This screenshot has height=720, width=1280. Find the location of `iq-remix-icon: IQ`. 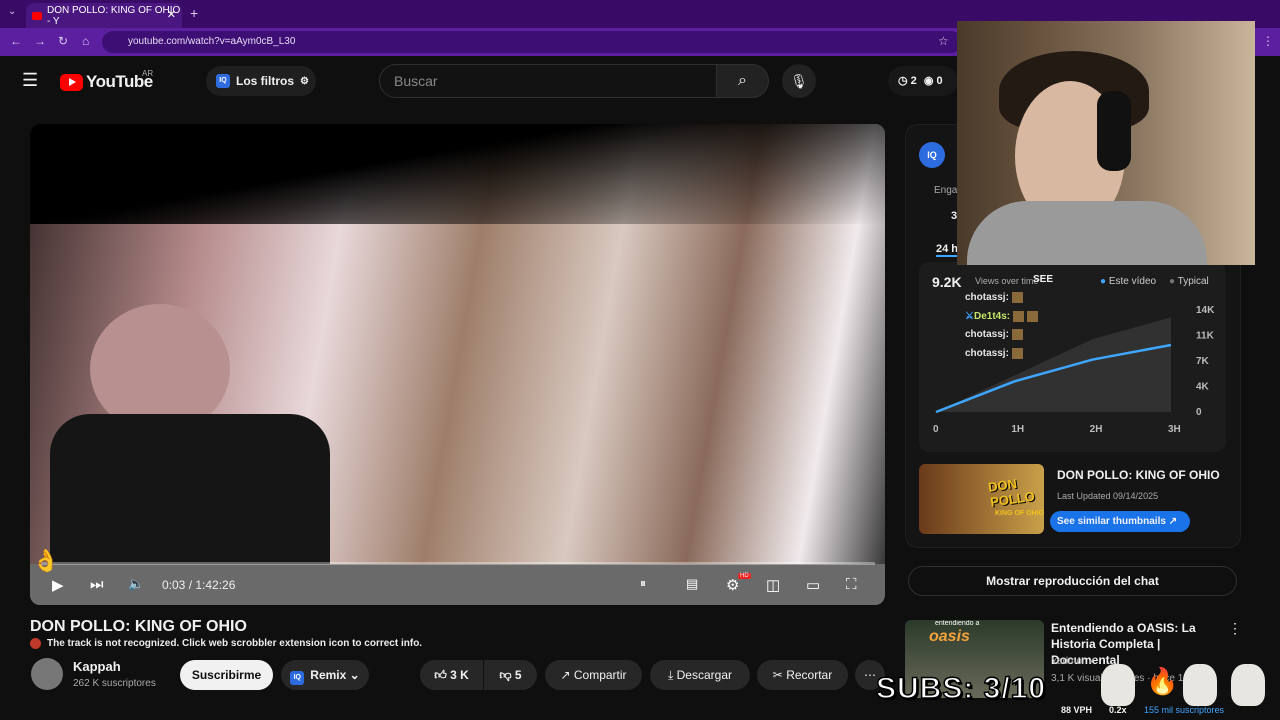

iq-remix-icon: IQ is located at coordinates (297, 678).